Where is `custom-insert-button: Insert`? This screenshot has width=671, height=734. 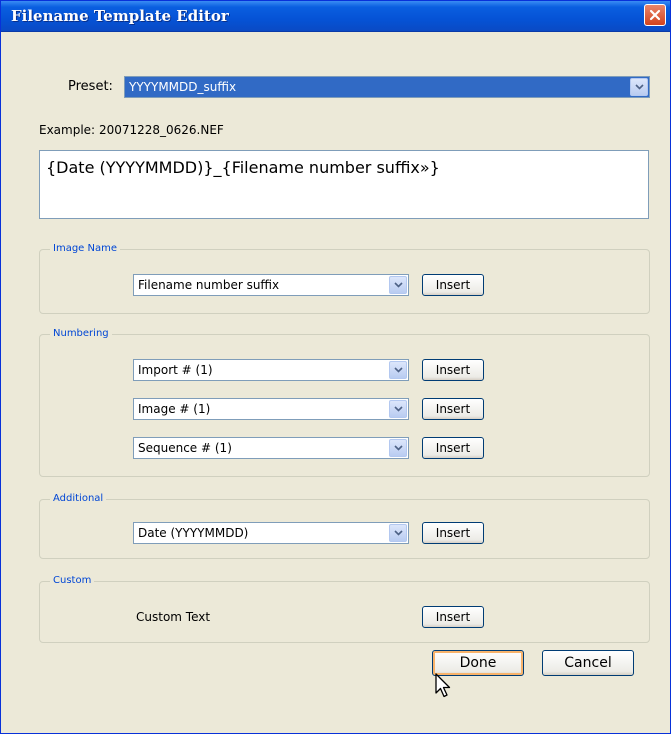
custom-insert-button: Insert is located at coordinates (453, 617).